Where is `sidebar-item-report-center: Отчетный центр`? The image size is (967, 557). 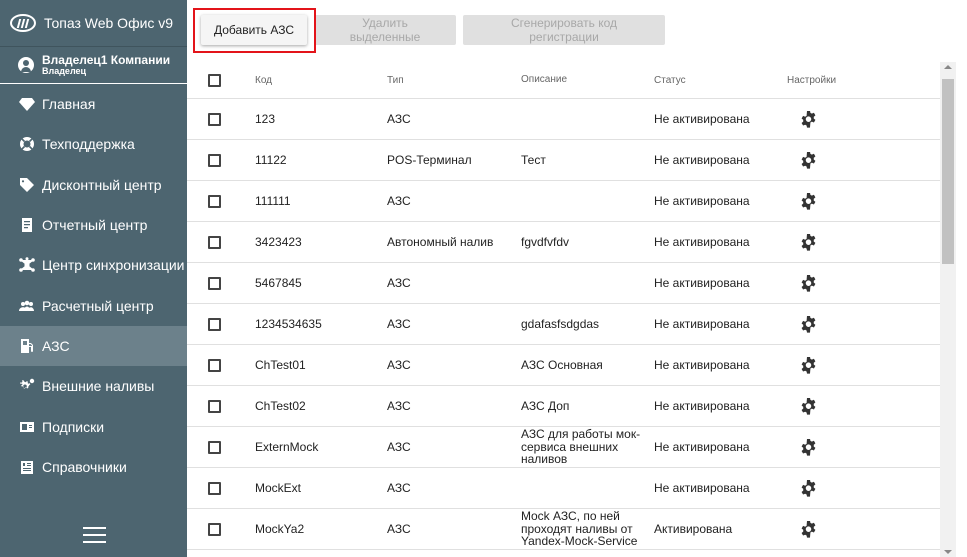 sidebar-item-report-center: Отчетный центр is located at coordinates (93, 225).